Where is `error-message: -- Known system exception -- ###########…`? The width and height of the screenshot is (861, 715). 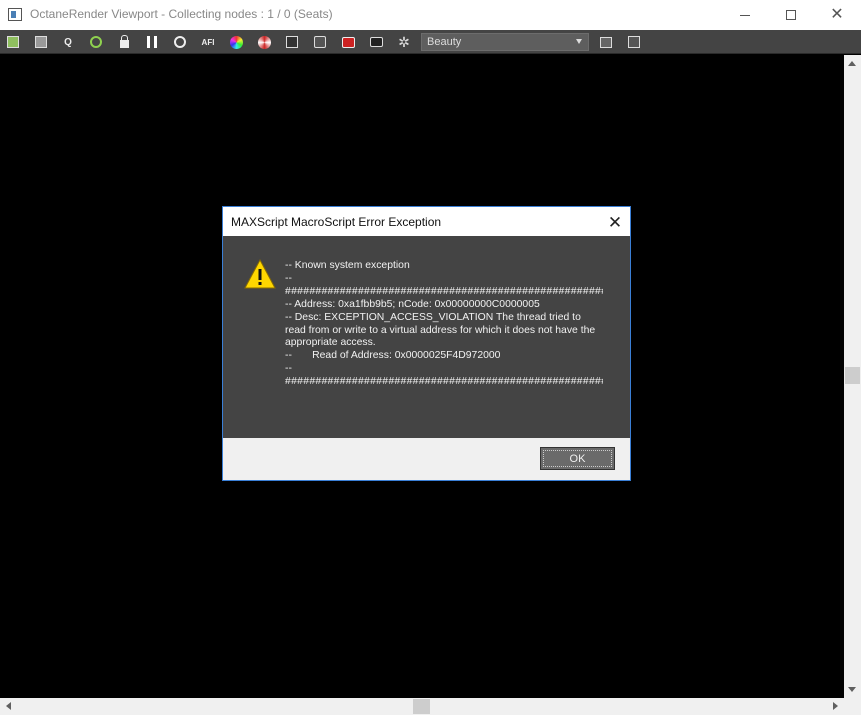
error-message: -- Known system exception -- ###########… is located at coordinates (444, 340).